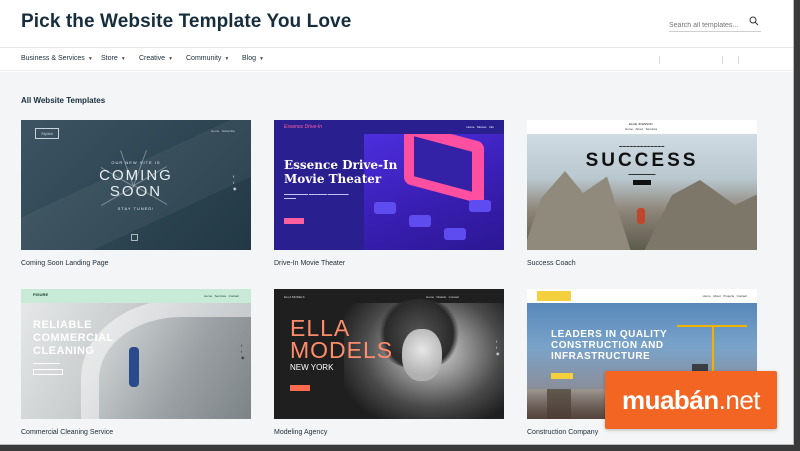 The width and height of the screenshot is (800, 451). What do you see at coordinates (136, 162) in the screenshot?
I see `thumb-subtitle: OUR NEW SITE IS` at bounding box center [136, 162].